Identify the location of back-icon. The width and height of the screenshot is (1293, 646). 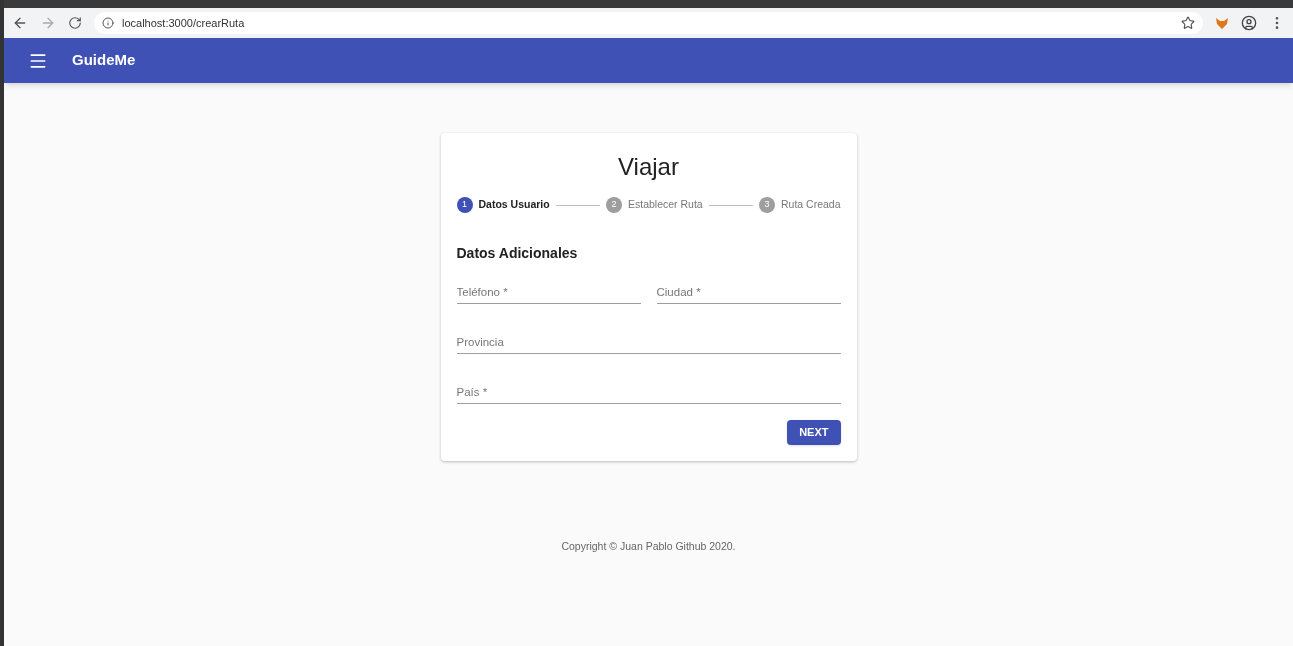
(20, 23).